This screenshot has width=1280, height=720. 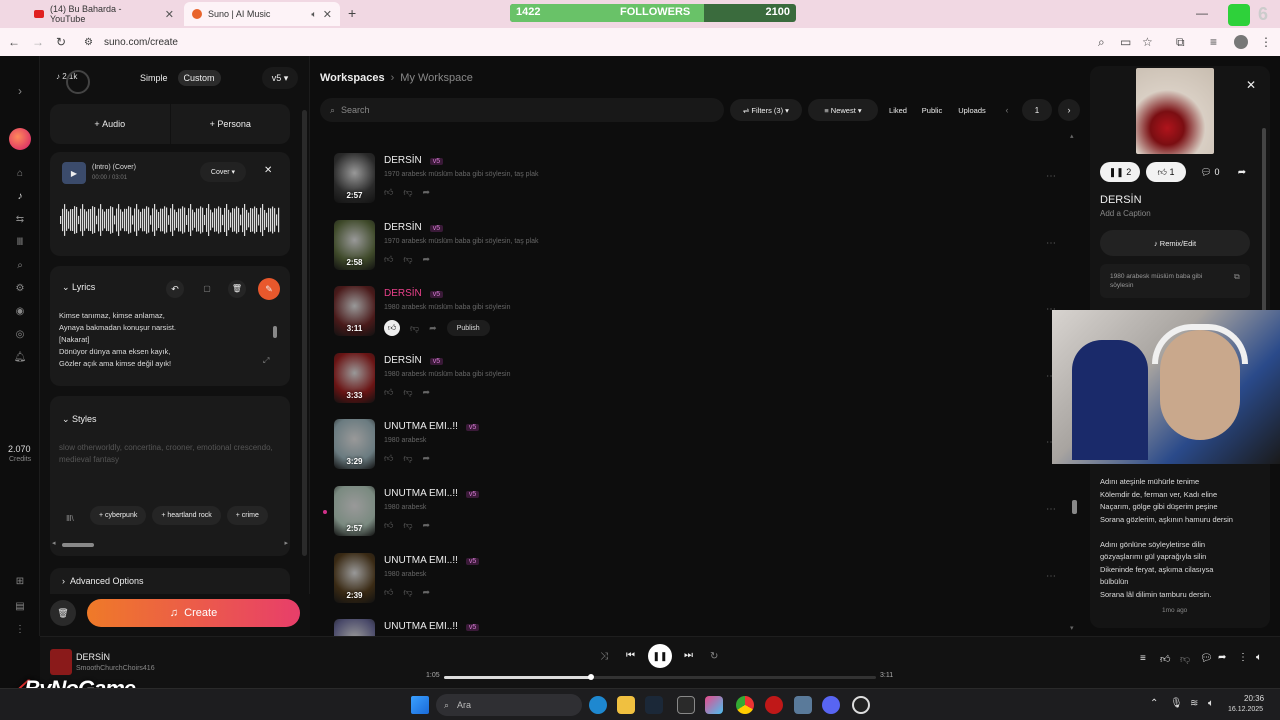 I want to click on style-tag: + crime, so click(x=247, y=515).